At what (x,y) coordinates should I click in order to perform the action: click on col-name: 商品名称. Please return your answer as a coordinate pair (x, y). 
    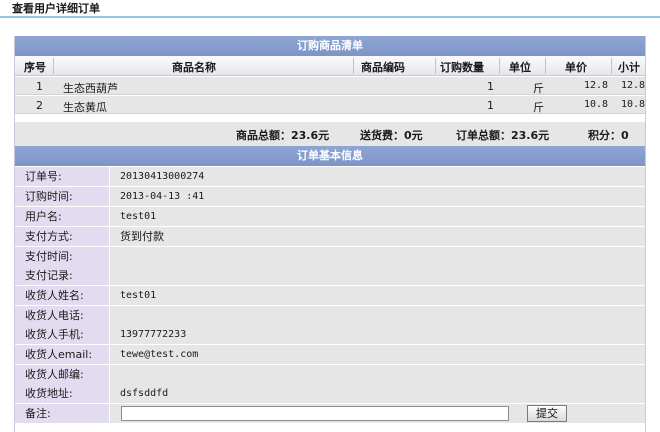
    Looking at the image, I should click on (194, 67).